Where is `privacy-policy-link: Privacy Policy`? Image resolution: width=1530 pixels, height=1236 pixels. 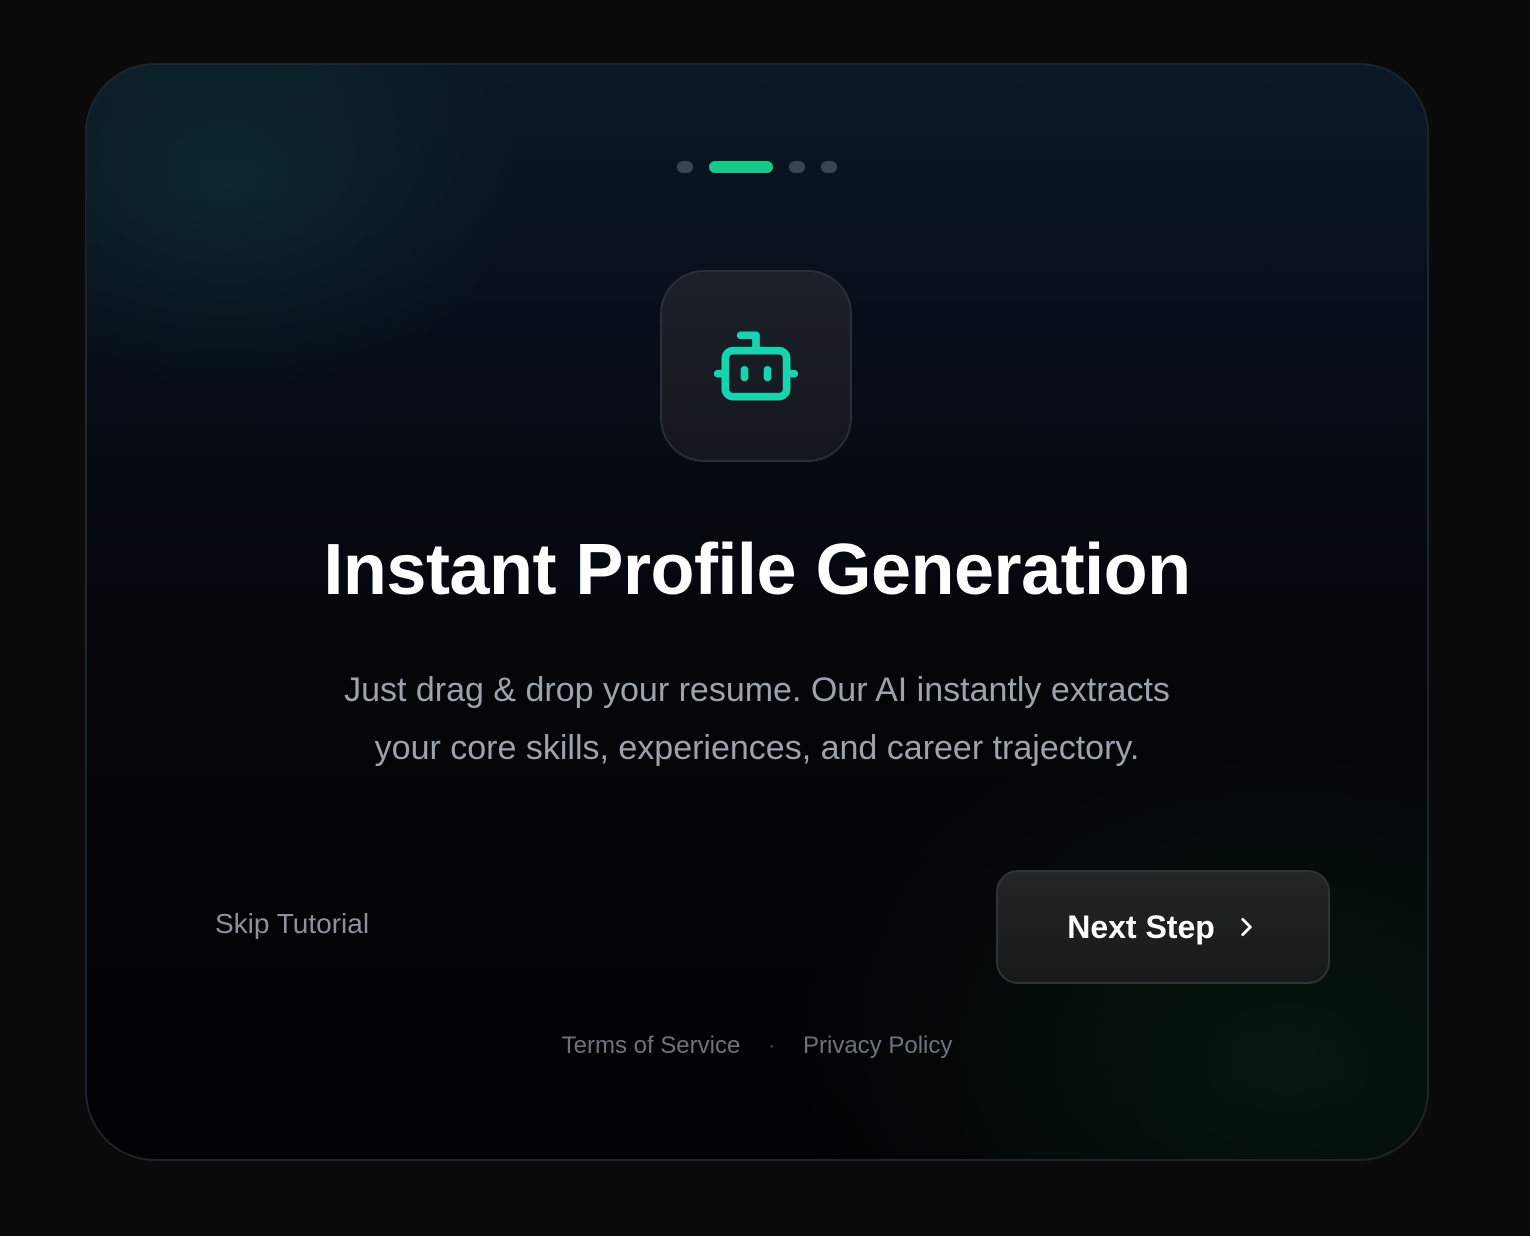
privacy-policy-link: Privacy Policy is located at coordinates (877, 1046).